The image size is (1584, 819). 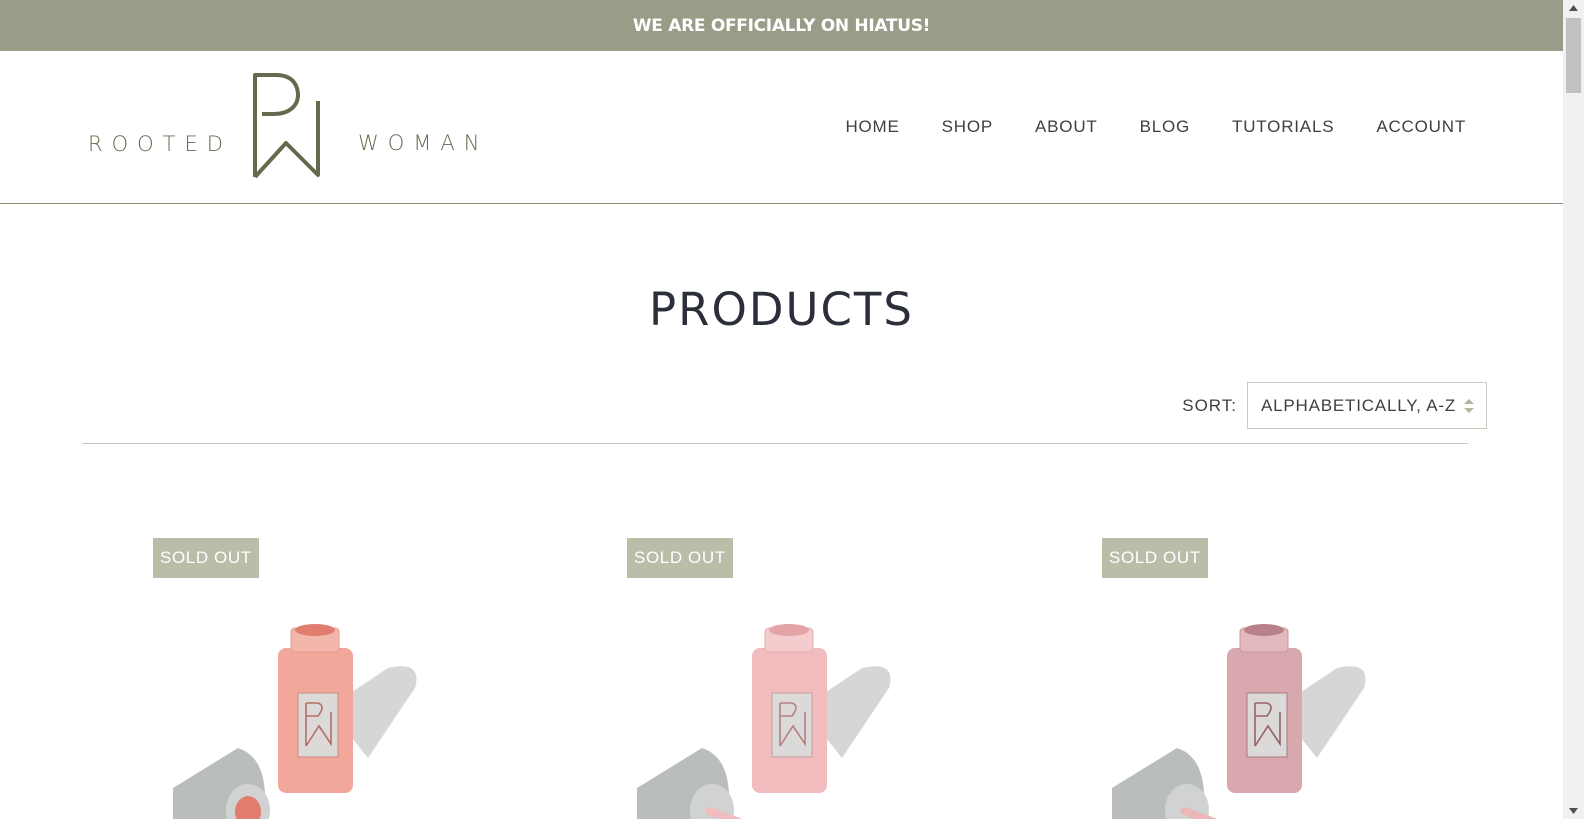 What do you see at coordinates (1469, 406) in the screenshot?
I see `select-arrows-icon` at bounding box center [1469, 406].